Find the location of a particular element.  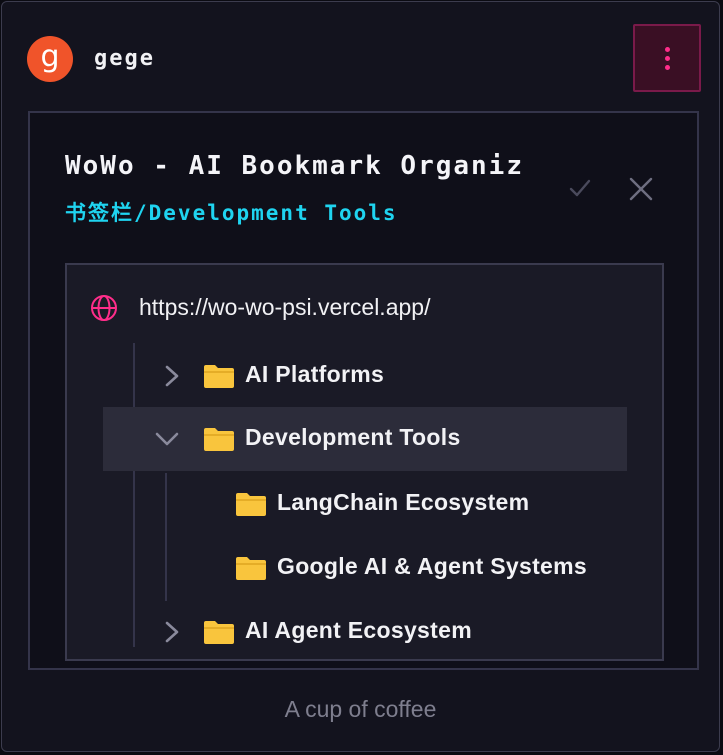

close-icon is located at coordinates (641, 189).